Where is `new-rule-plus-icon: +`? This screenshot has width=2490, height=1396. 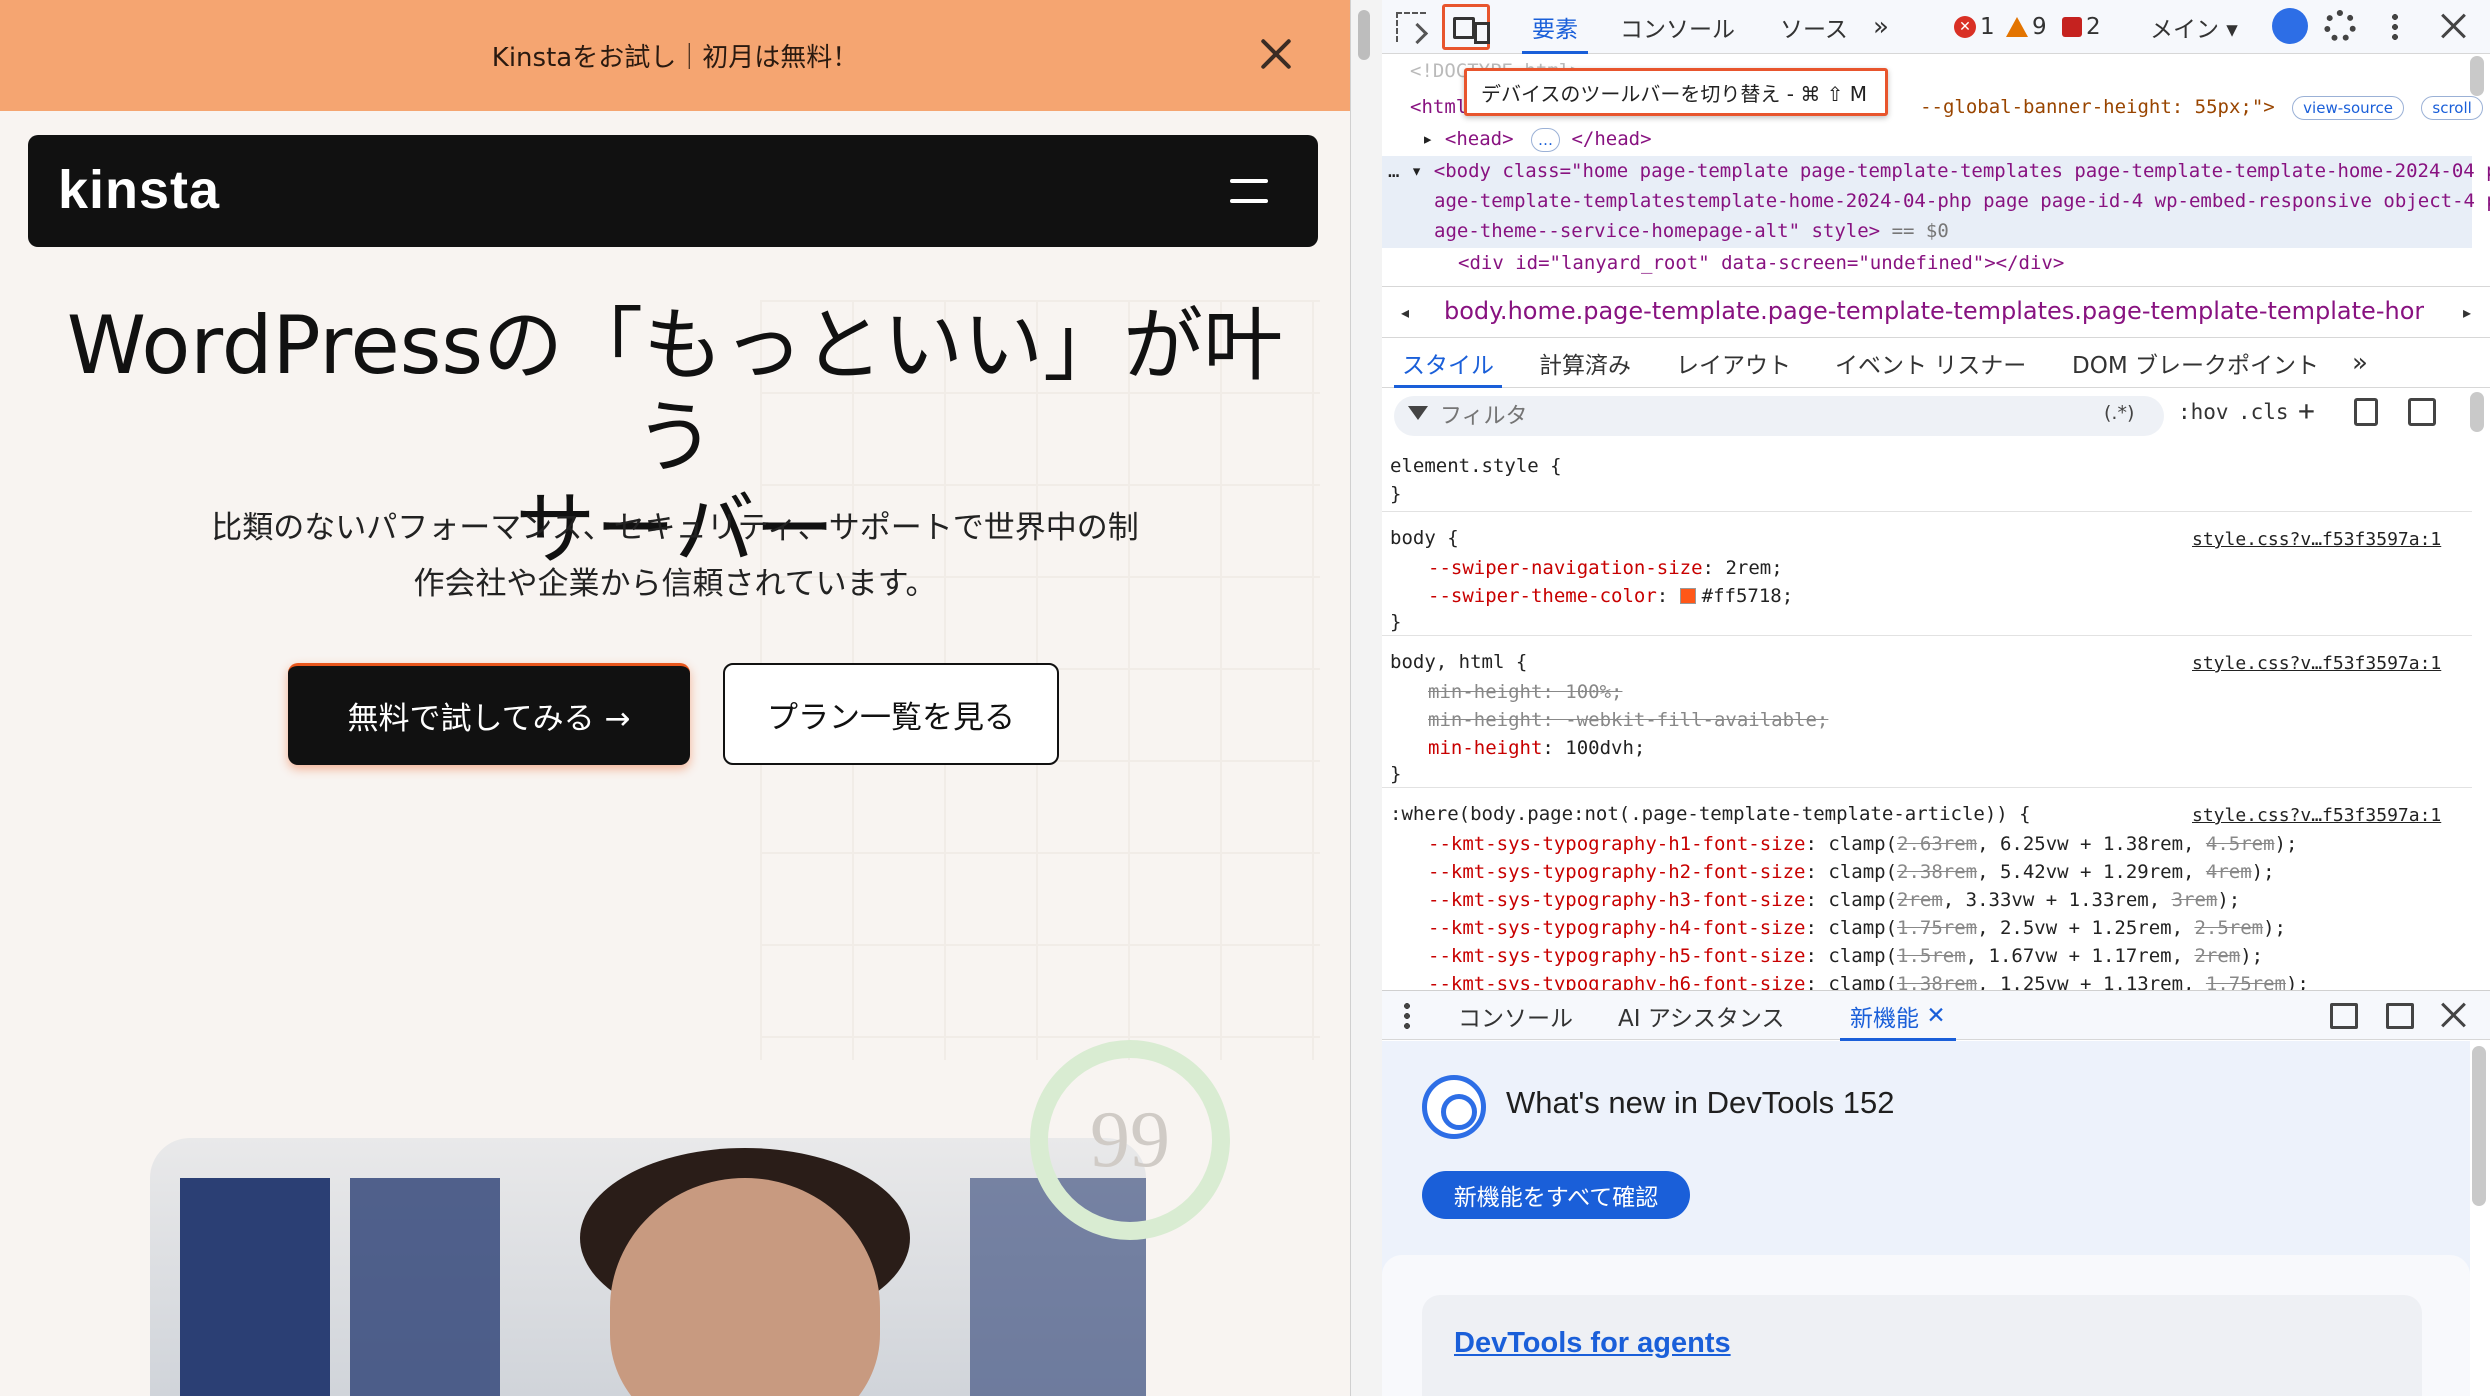 new-rule-plus-icon: + is located at coordinates (2306, 410).